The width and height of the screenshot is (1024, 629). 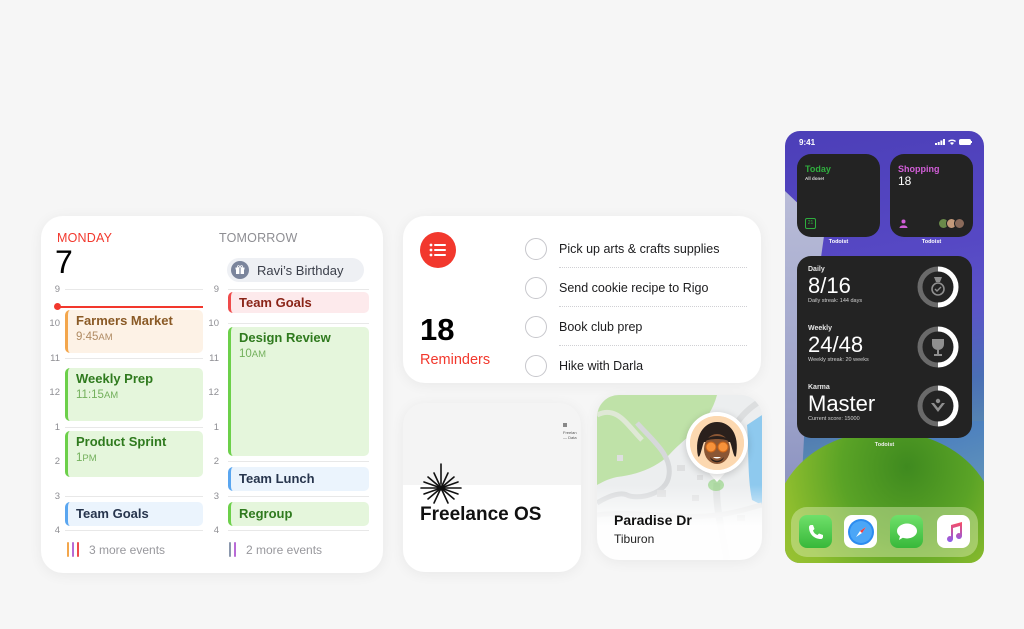 I want to click on event-time: 11:15AM, so click(x=97, y=395).